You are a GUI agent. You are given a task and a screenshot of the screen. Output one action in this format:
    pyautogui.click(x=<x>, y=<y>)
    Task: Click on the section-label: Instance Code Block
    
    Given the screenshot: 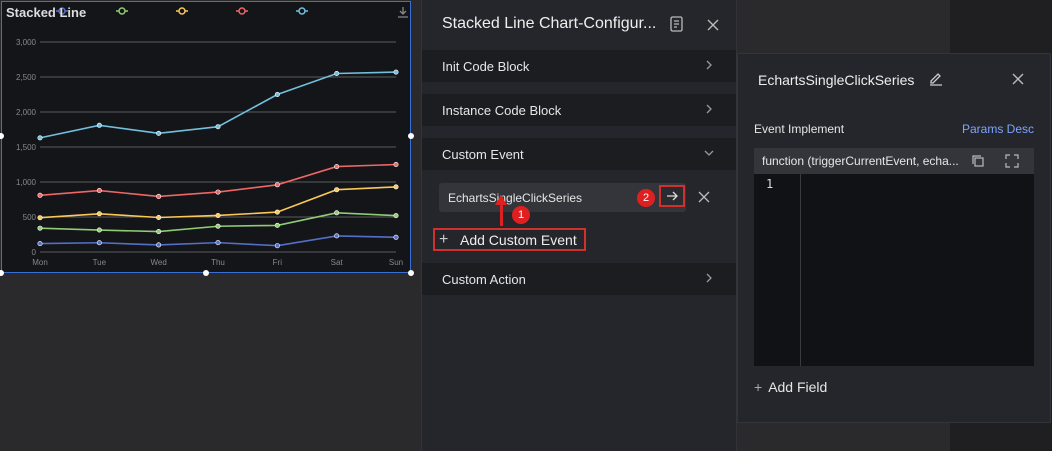 What is the action you would take?
    pyautogui.click(x=502, y=110)
    